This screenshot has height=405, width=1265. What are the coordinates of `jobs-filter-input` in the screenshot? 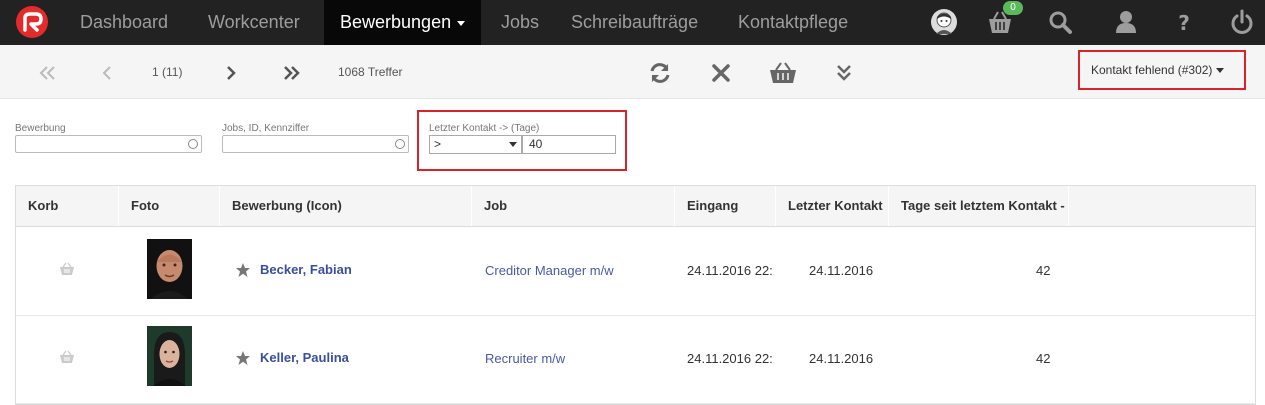 It's located at (315, 144).